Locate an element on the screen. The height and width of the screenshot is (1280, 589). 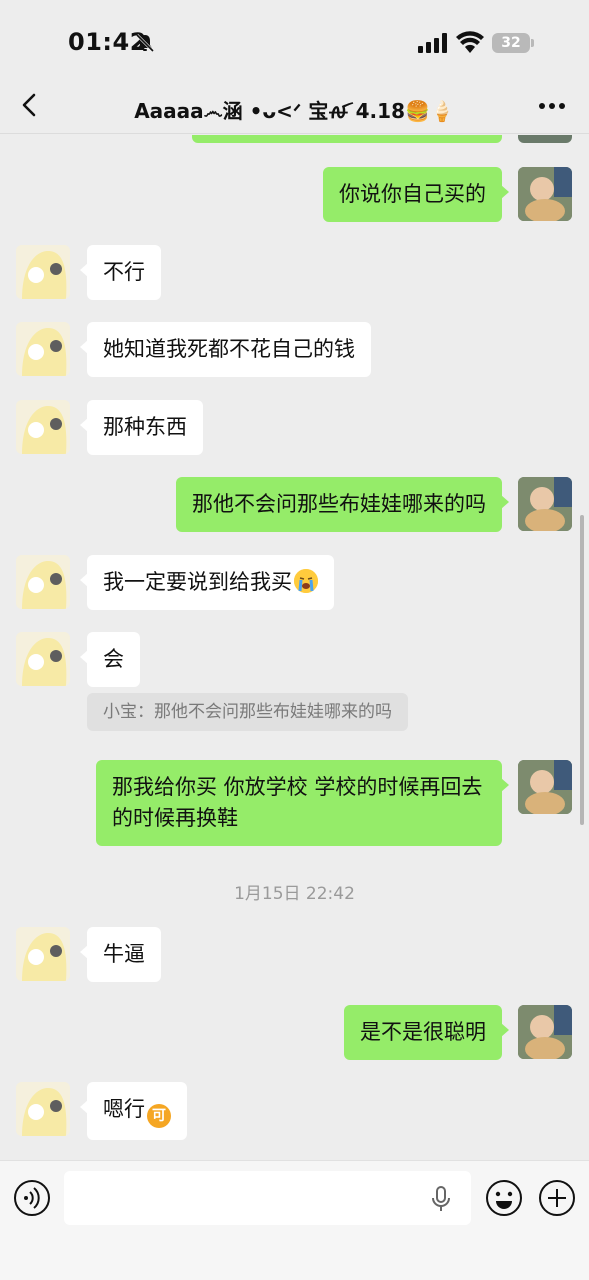
crying-face-icon is located at coordinates (306, 581).